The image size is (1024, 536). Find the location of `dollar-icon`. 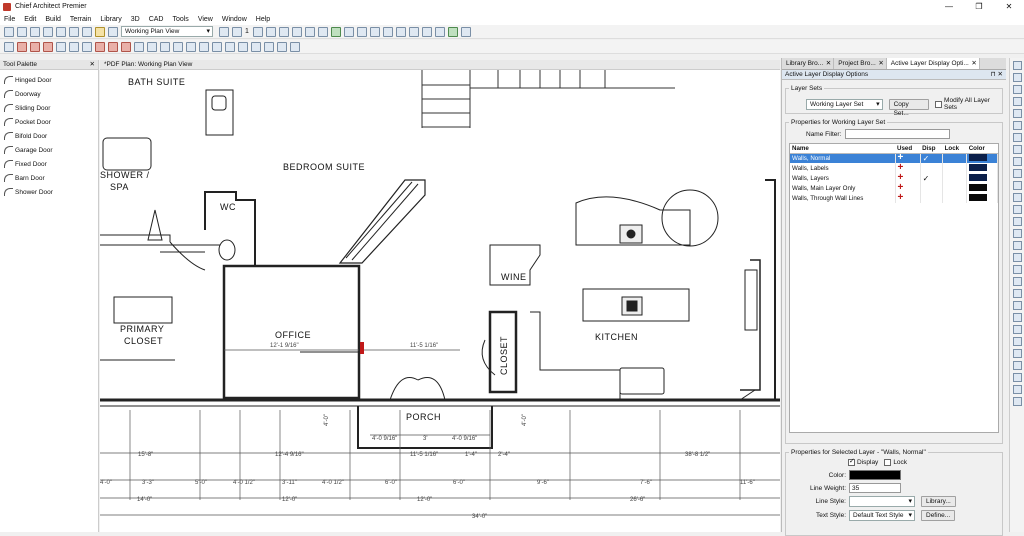

dollar-icon is located at coordinates (413, 31).